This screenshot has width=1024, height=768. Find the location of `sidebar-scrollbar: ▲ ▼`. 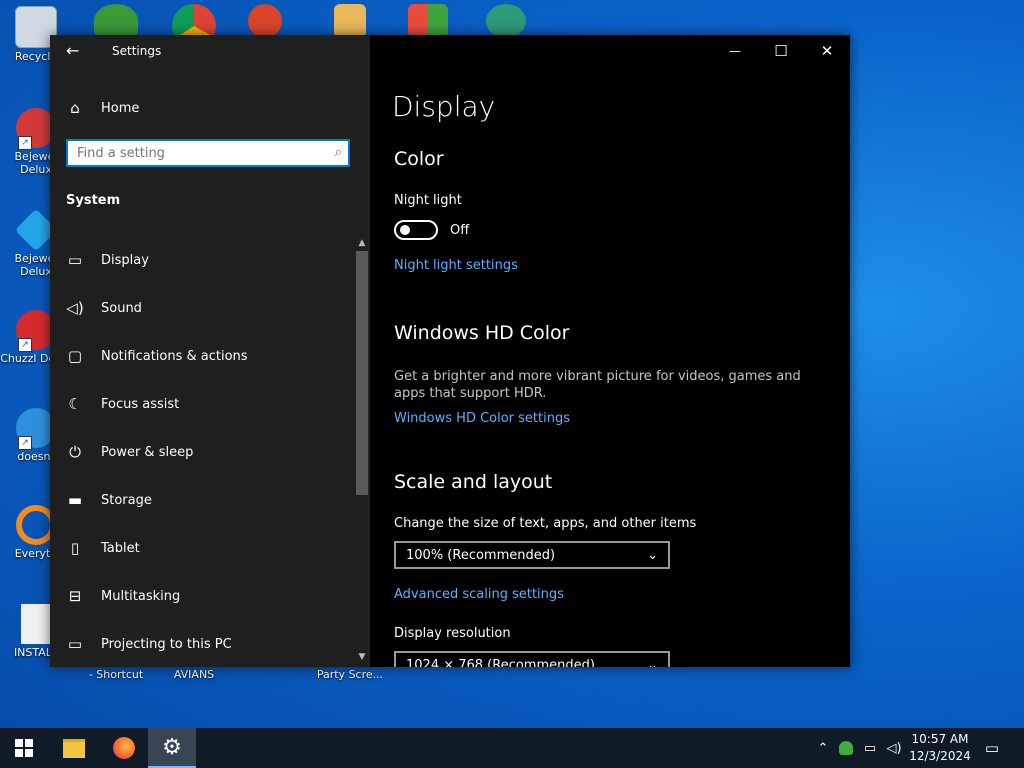

sidebar-scrollbar: ▲ ▼ is located at coordinates (362, 452).